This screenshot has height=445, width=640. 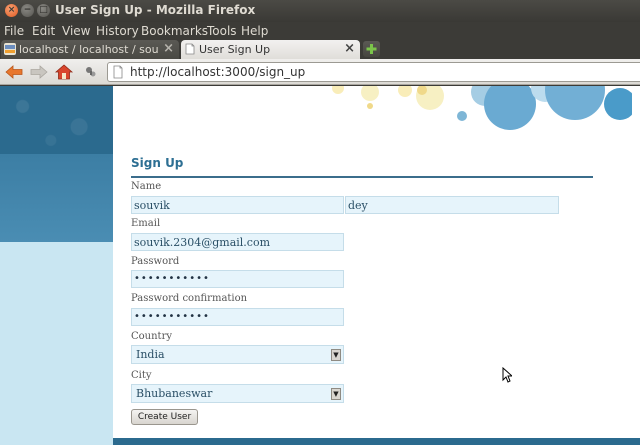 What do you see at coordinates (190, 49) in the screenshot?
I see `page-favicon-icon` at bounding box center [190, 49].